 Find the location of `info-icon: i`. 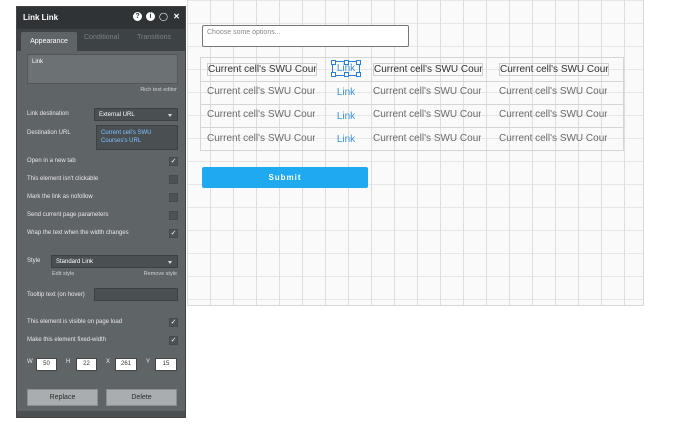

info-icon: i is located at coordinates (150, 16).